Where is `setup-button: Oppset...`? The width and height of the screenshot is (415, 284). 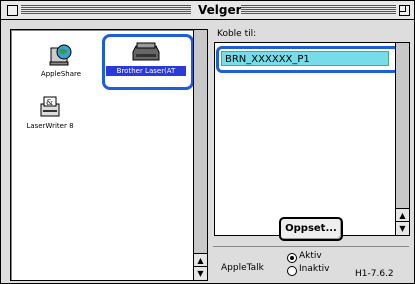
setup-button: Oppset... is located at coordinates (311, 229).